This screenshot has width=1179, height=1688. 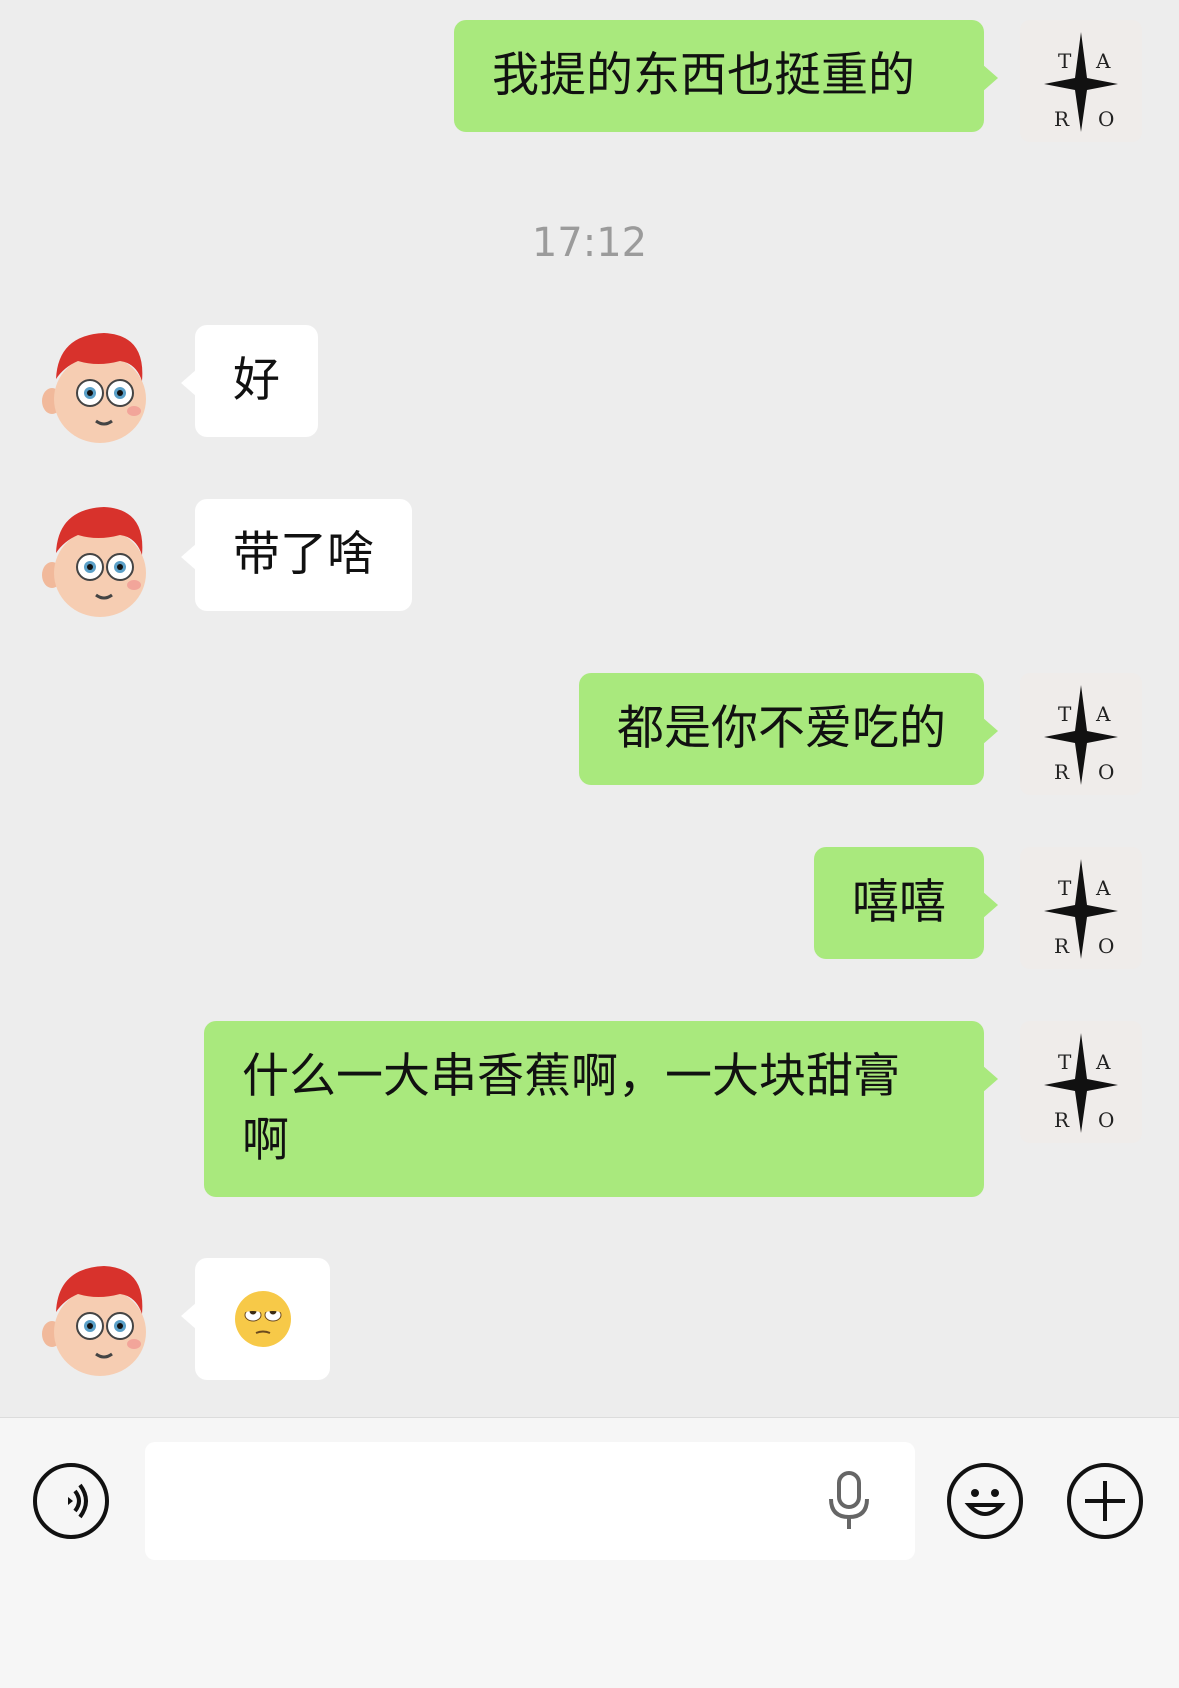 I want to click on message-bubble: 嘻嘻, so click(x=906, y=903).